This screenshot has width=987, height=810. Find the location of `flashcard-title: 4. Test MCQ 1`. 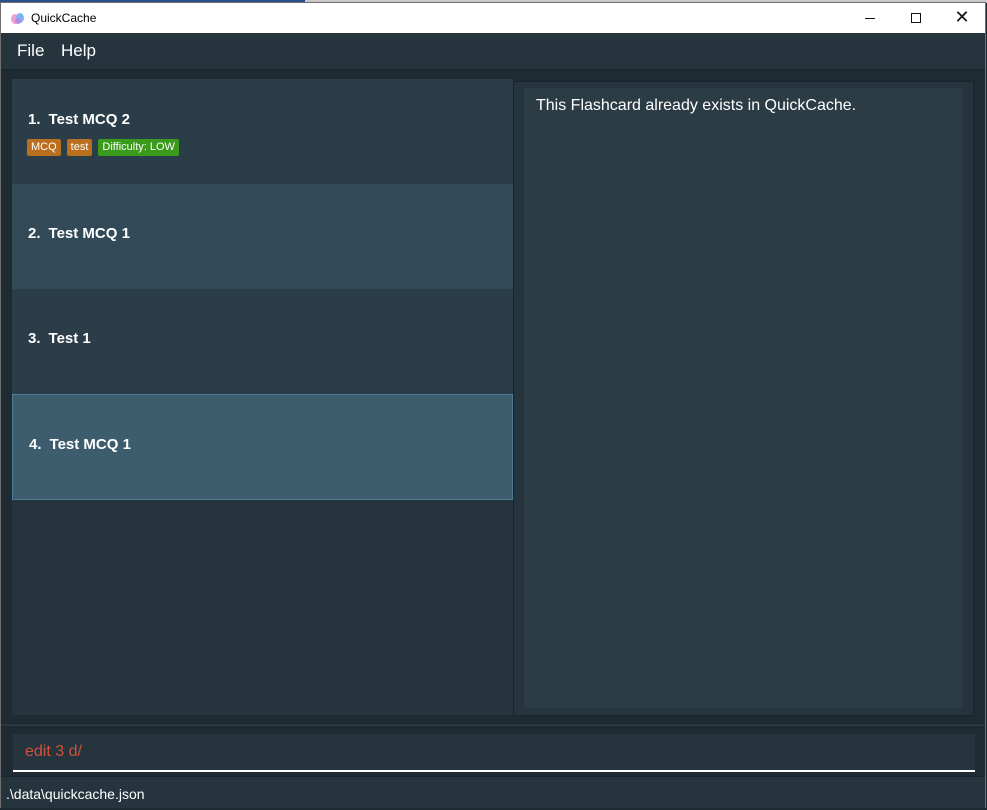

flashcard-title: 4. Test MCQ 1 is located at coordinates (80, 444).